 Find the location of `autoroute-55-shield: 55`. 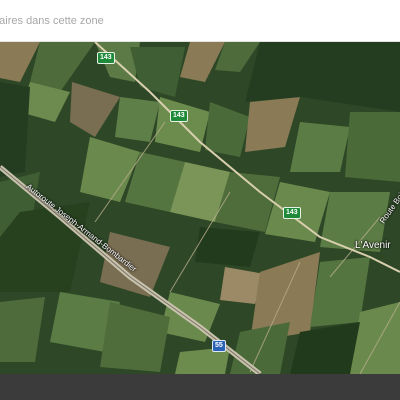

autoroute-55-shield: 55 is located at coordinates (219, 346).